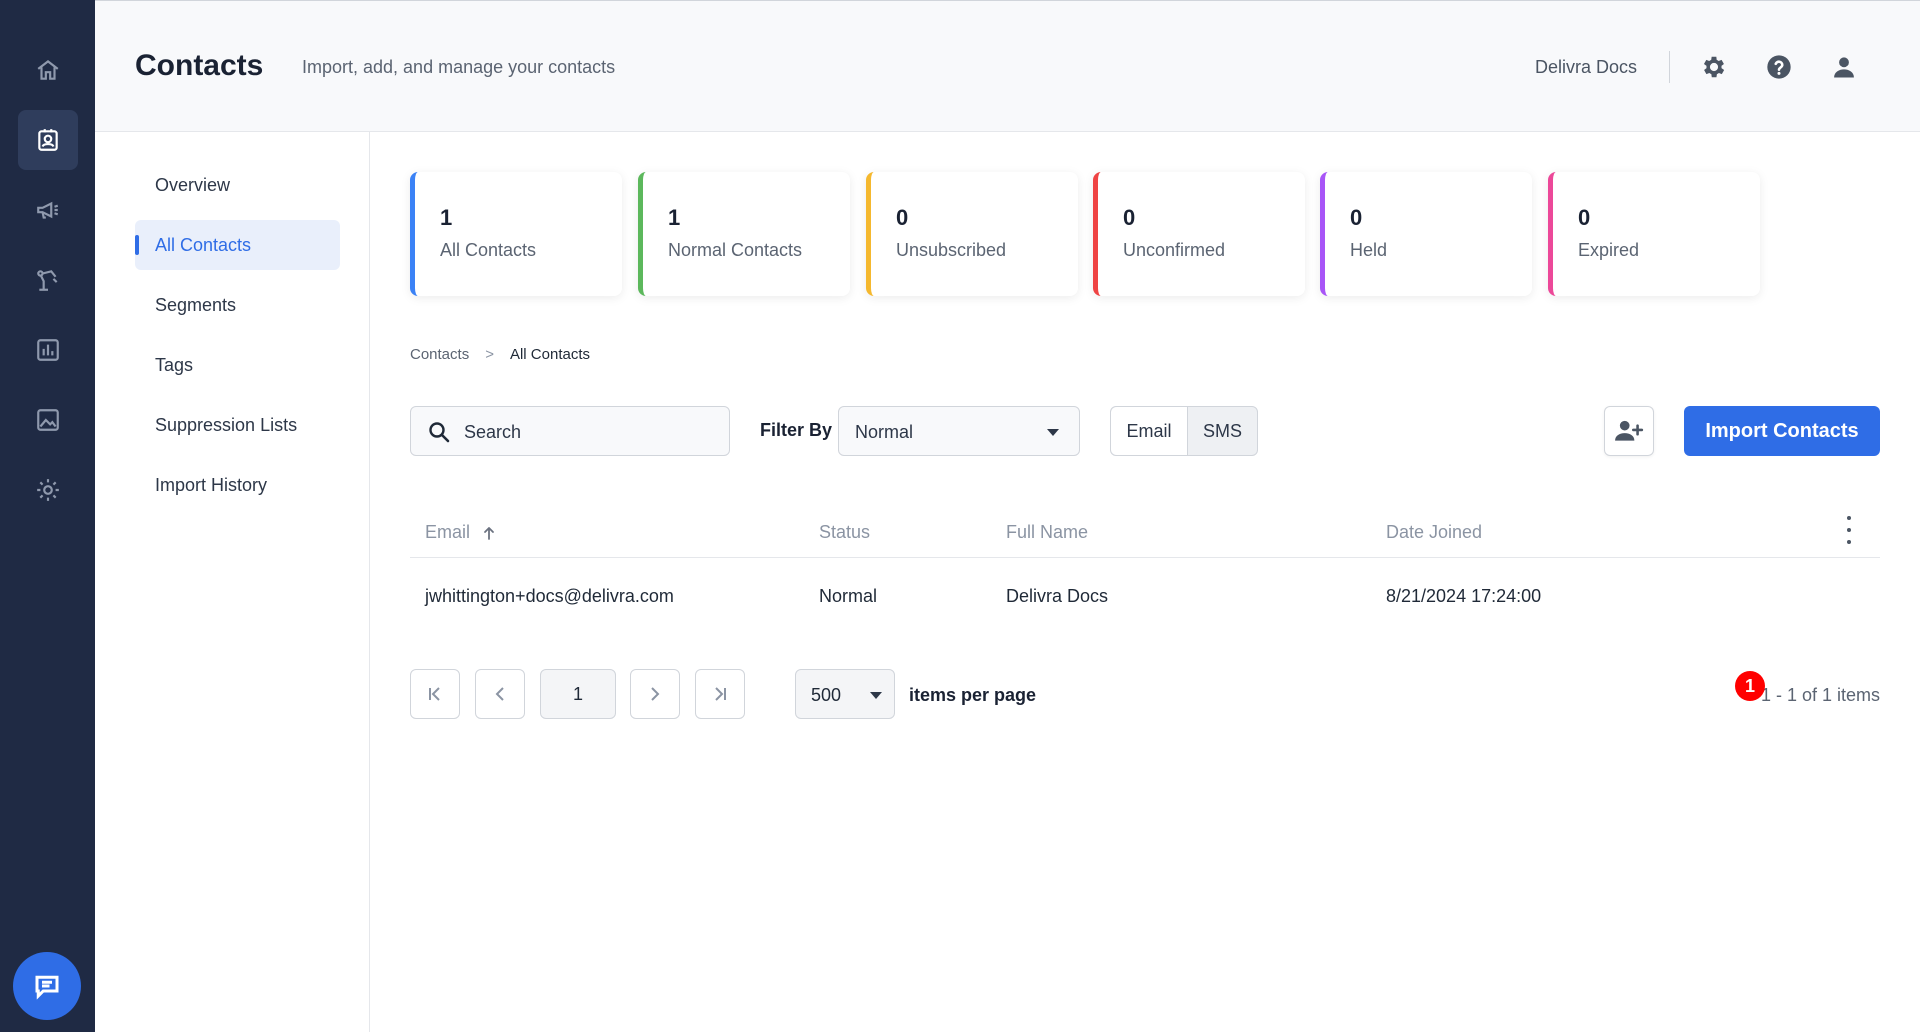  Describe the element at coordinates (1174, 250) in the screenshot. I see `stat-label: Unconfirmed` at that location.